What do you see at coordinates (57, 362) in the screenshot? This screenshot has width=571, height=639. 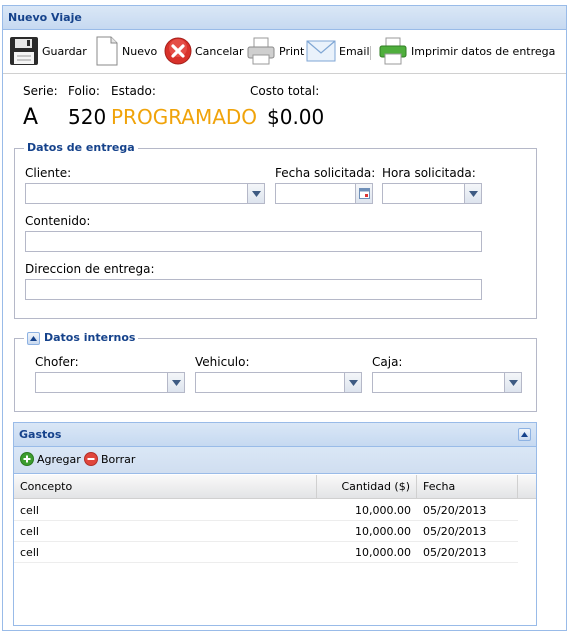 I see `chofer-label: Chofer:` at bounding box center [57, 362].